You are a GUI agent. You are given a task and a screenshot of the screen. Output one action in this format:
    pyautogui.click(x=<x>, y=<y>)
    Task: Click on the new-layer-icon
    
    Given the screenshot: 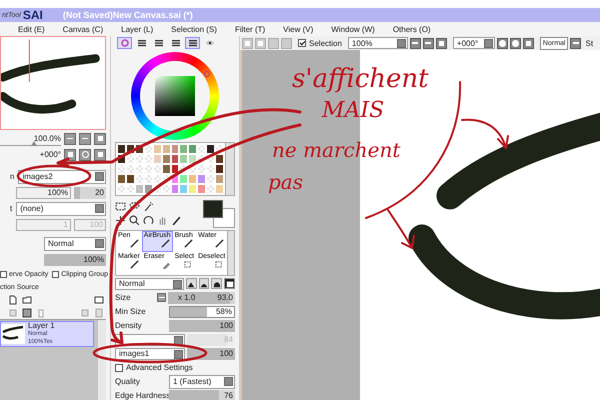 What is the action you would take?
    pyautogui.click(x=13, y=299)
    